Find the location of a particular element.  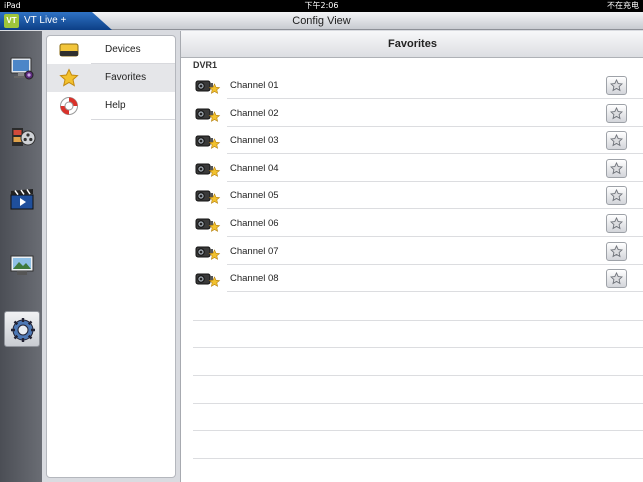

channel-row: Channel 02 is located at coordinates (418, 113).